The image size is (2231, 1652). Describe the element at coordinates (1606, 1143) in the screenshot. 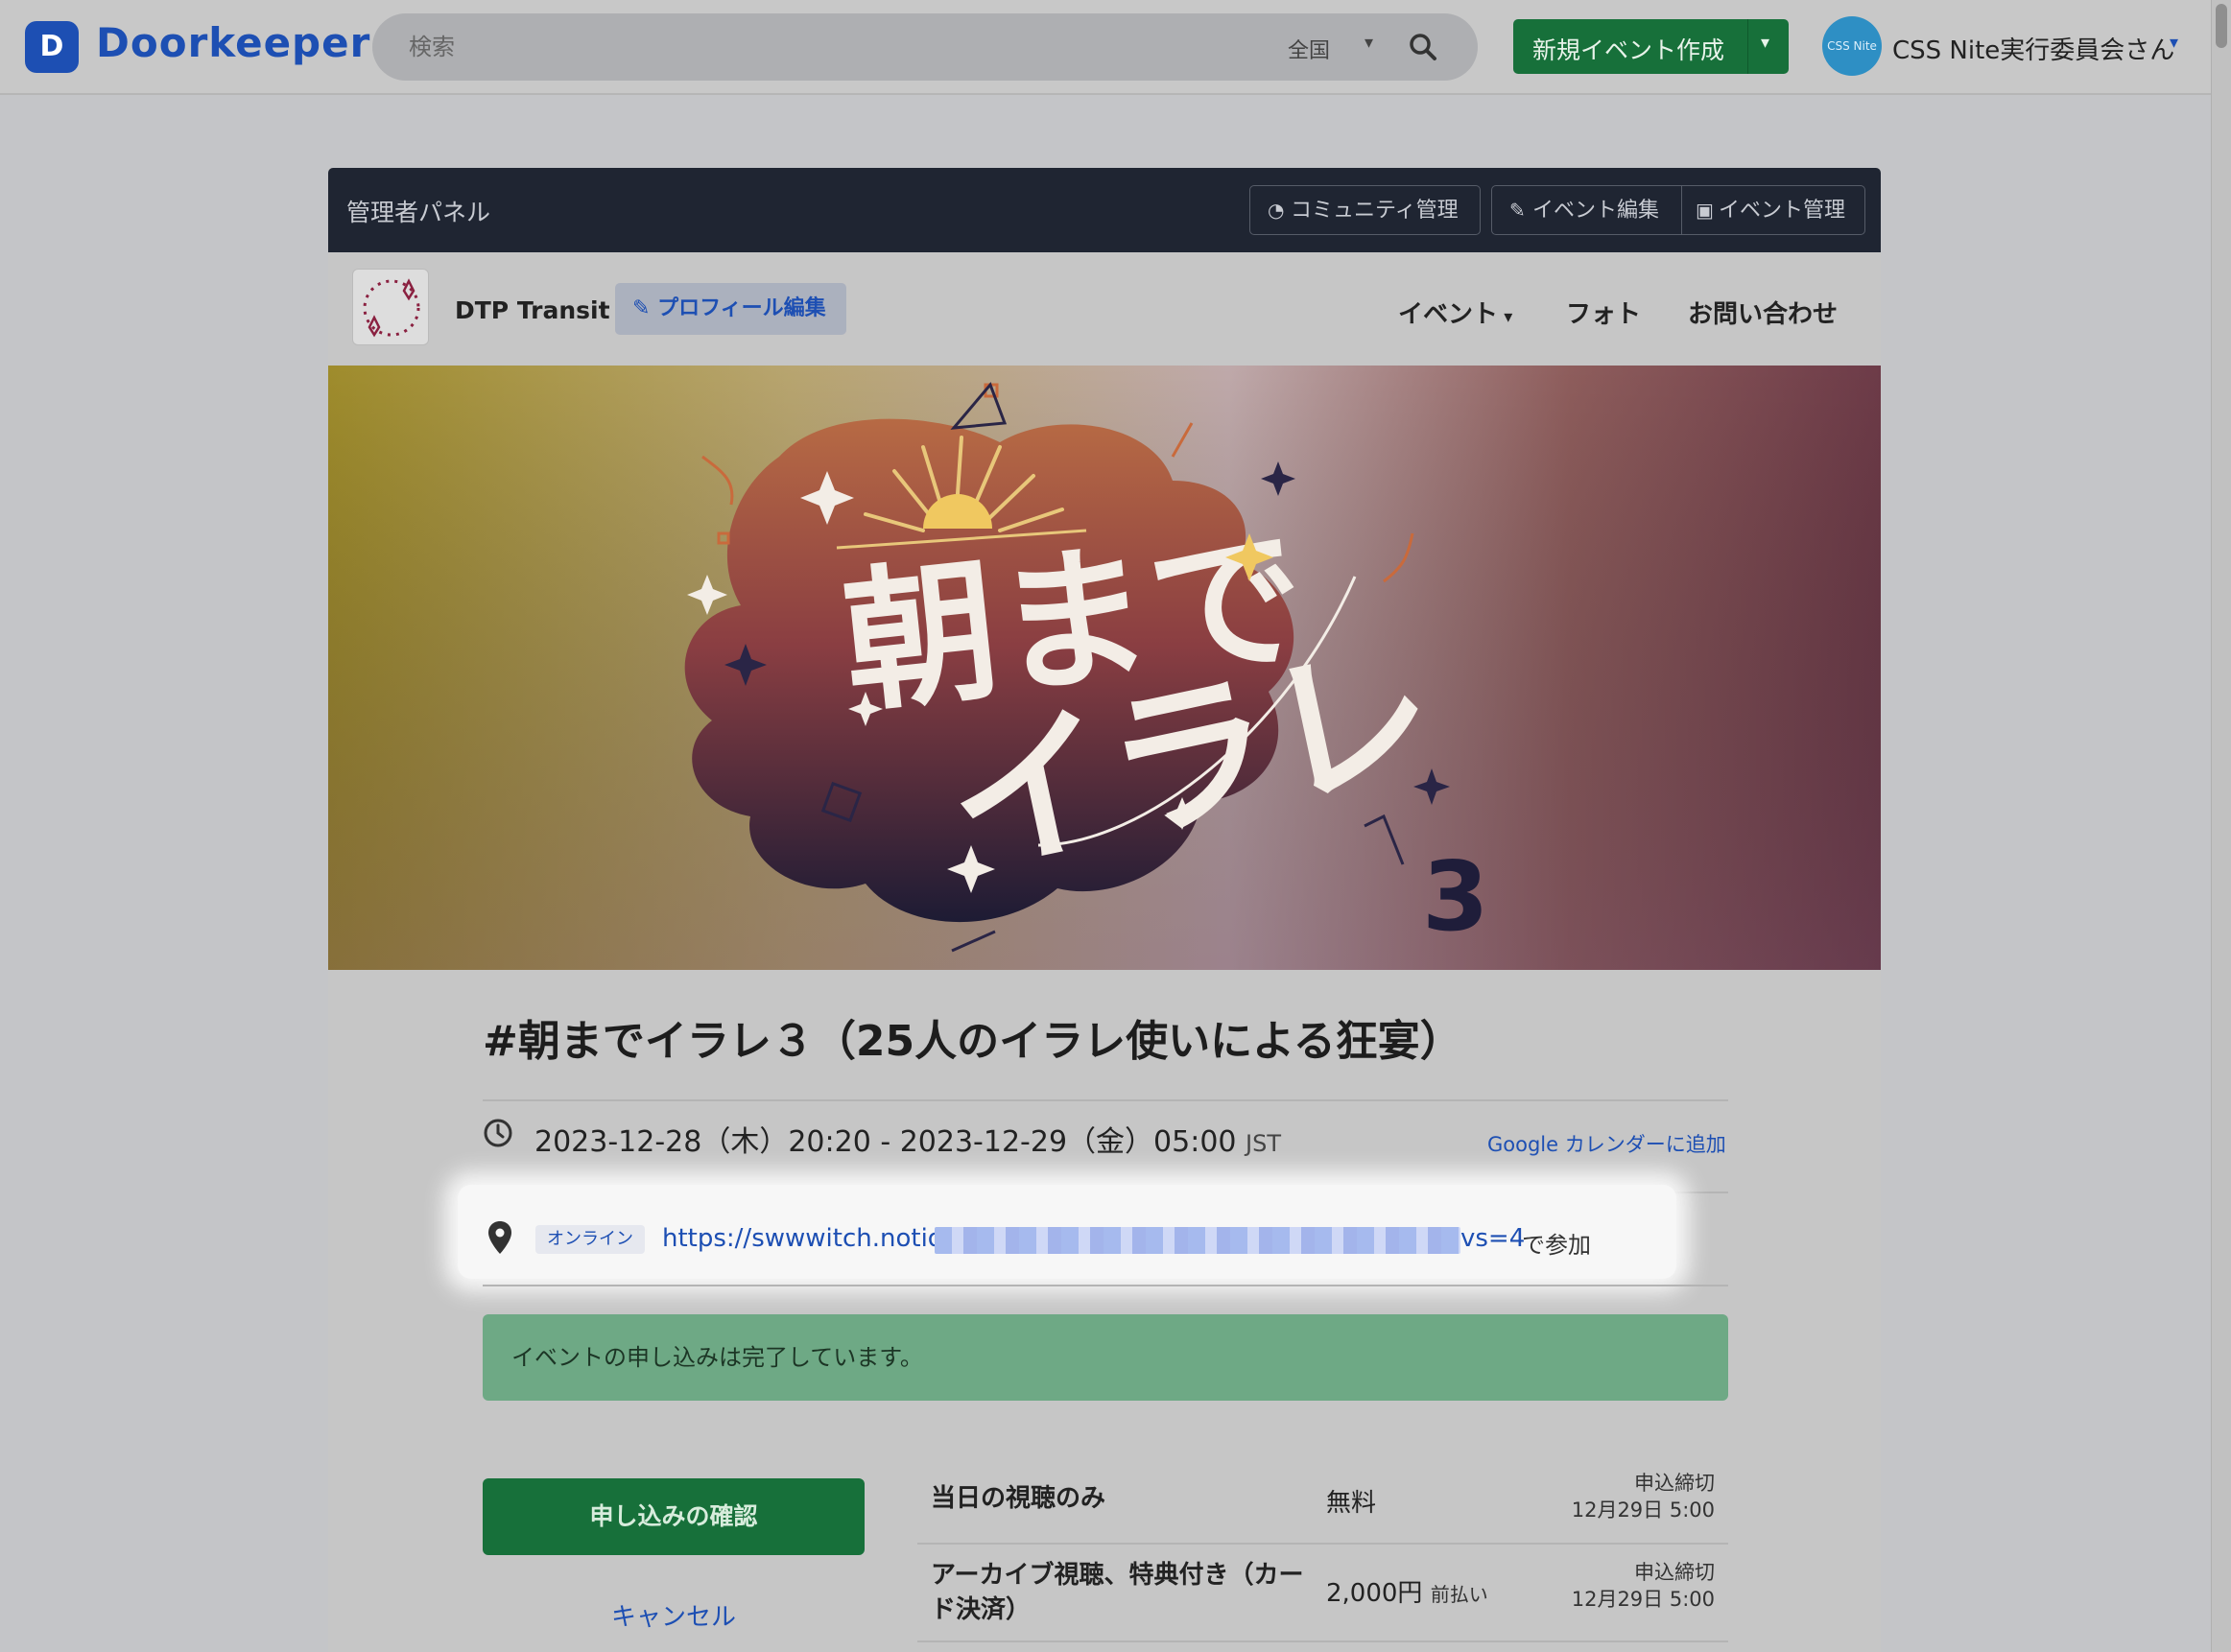

I see `google-calendar-link: Google カレンダーに追加` at that location.